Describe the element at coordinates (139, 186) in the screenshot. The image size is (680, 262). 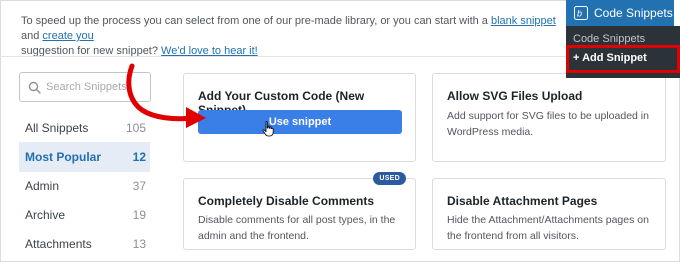
I see `category-count: 37` at that location.